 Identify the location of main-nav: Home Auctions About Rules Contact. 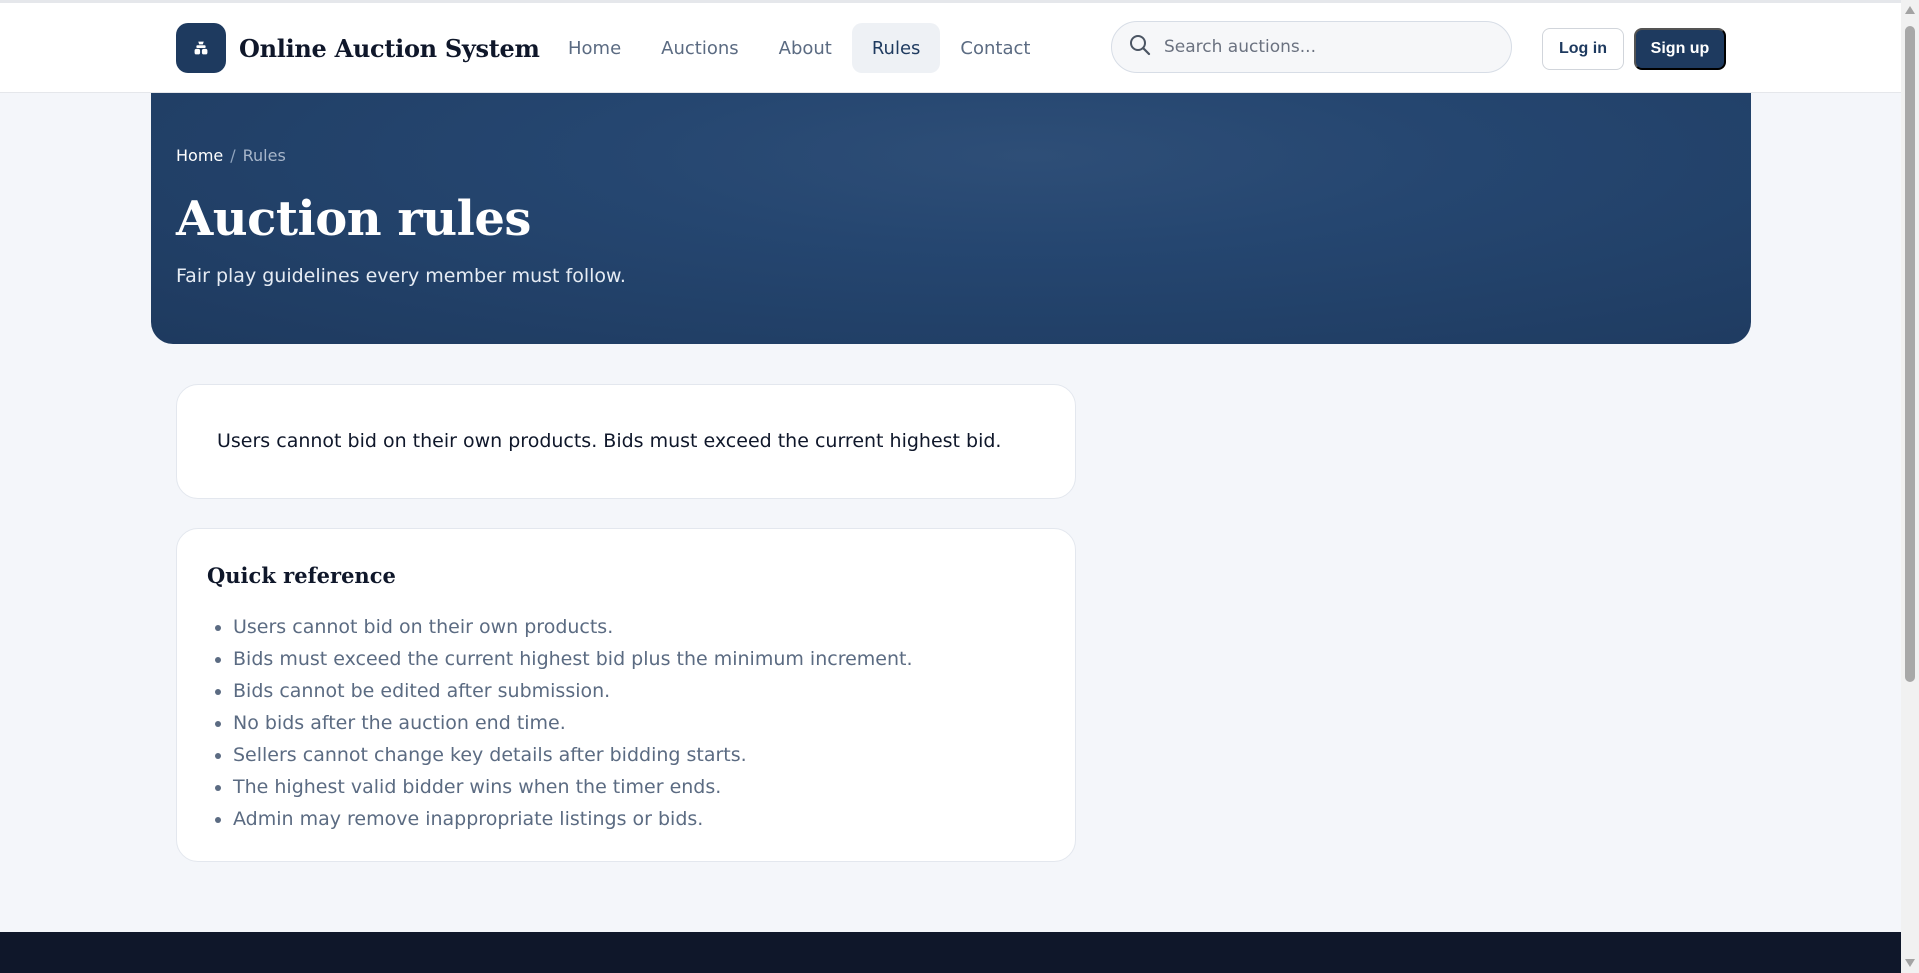
(799, 48).